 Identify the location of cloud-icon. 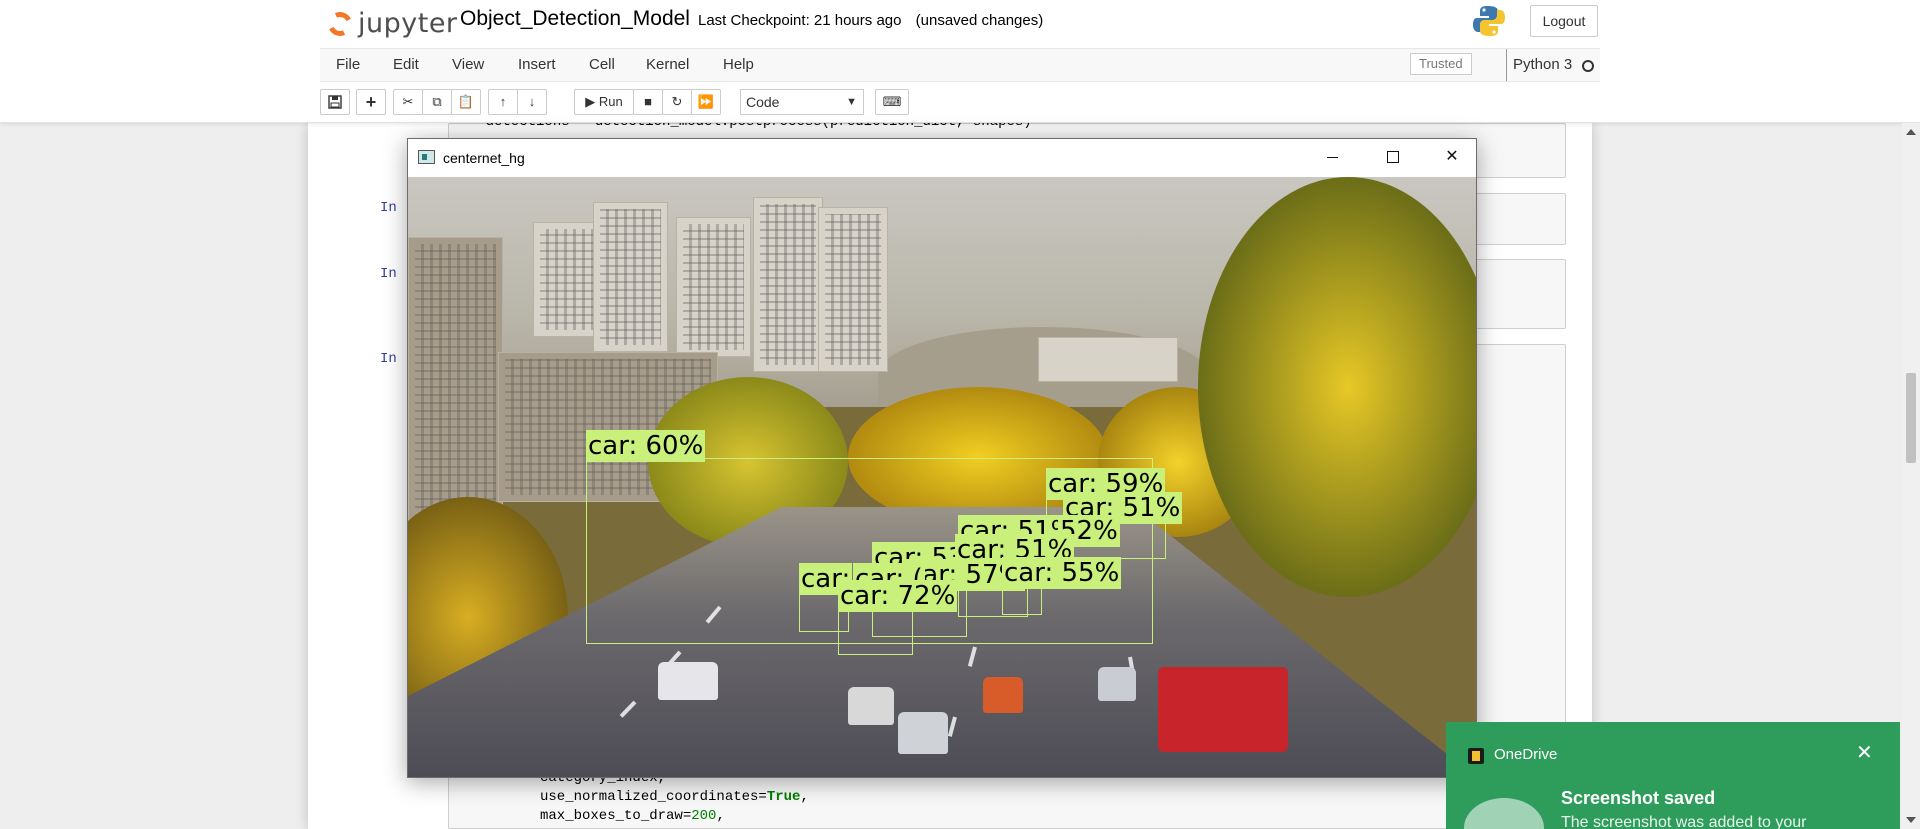
(1504, 813).